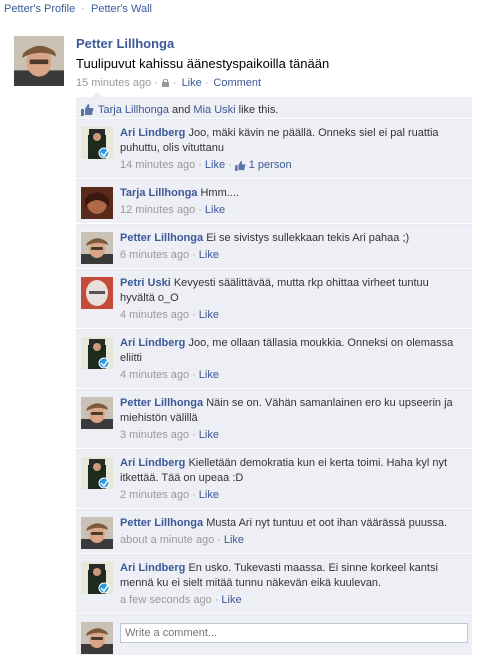  What do you see at coordinates (258, 109) in the screenshot?
I see `likes-suffix: like this.` at bounding box center [258, 109].